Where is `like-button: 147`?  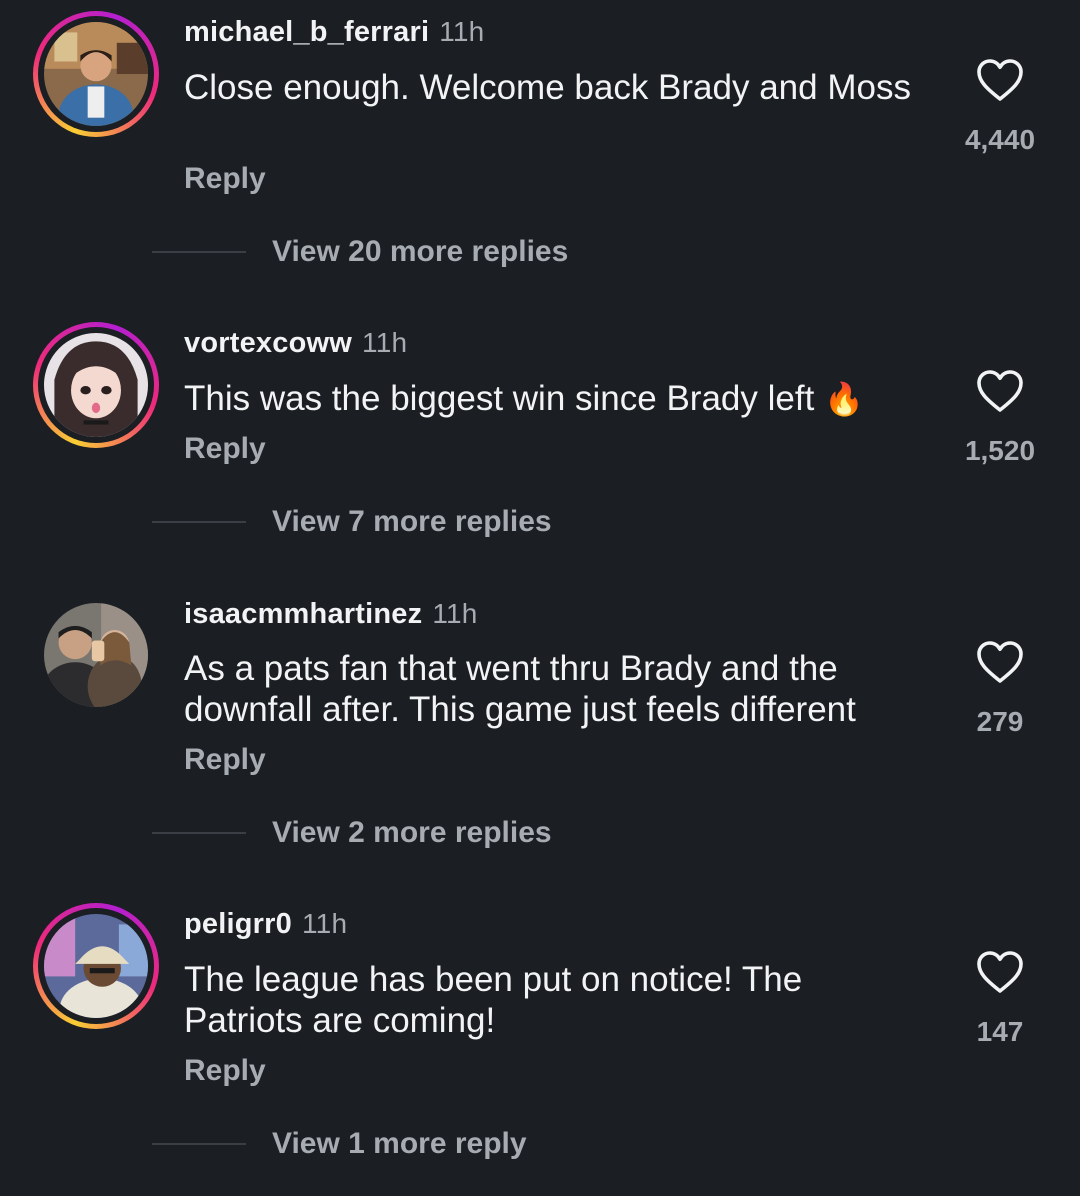
like-button: 147 is located at coordinates (1000, 999).